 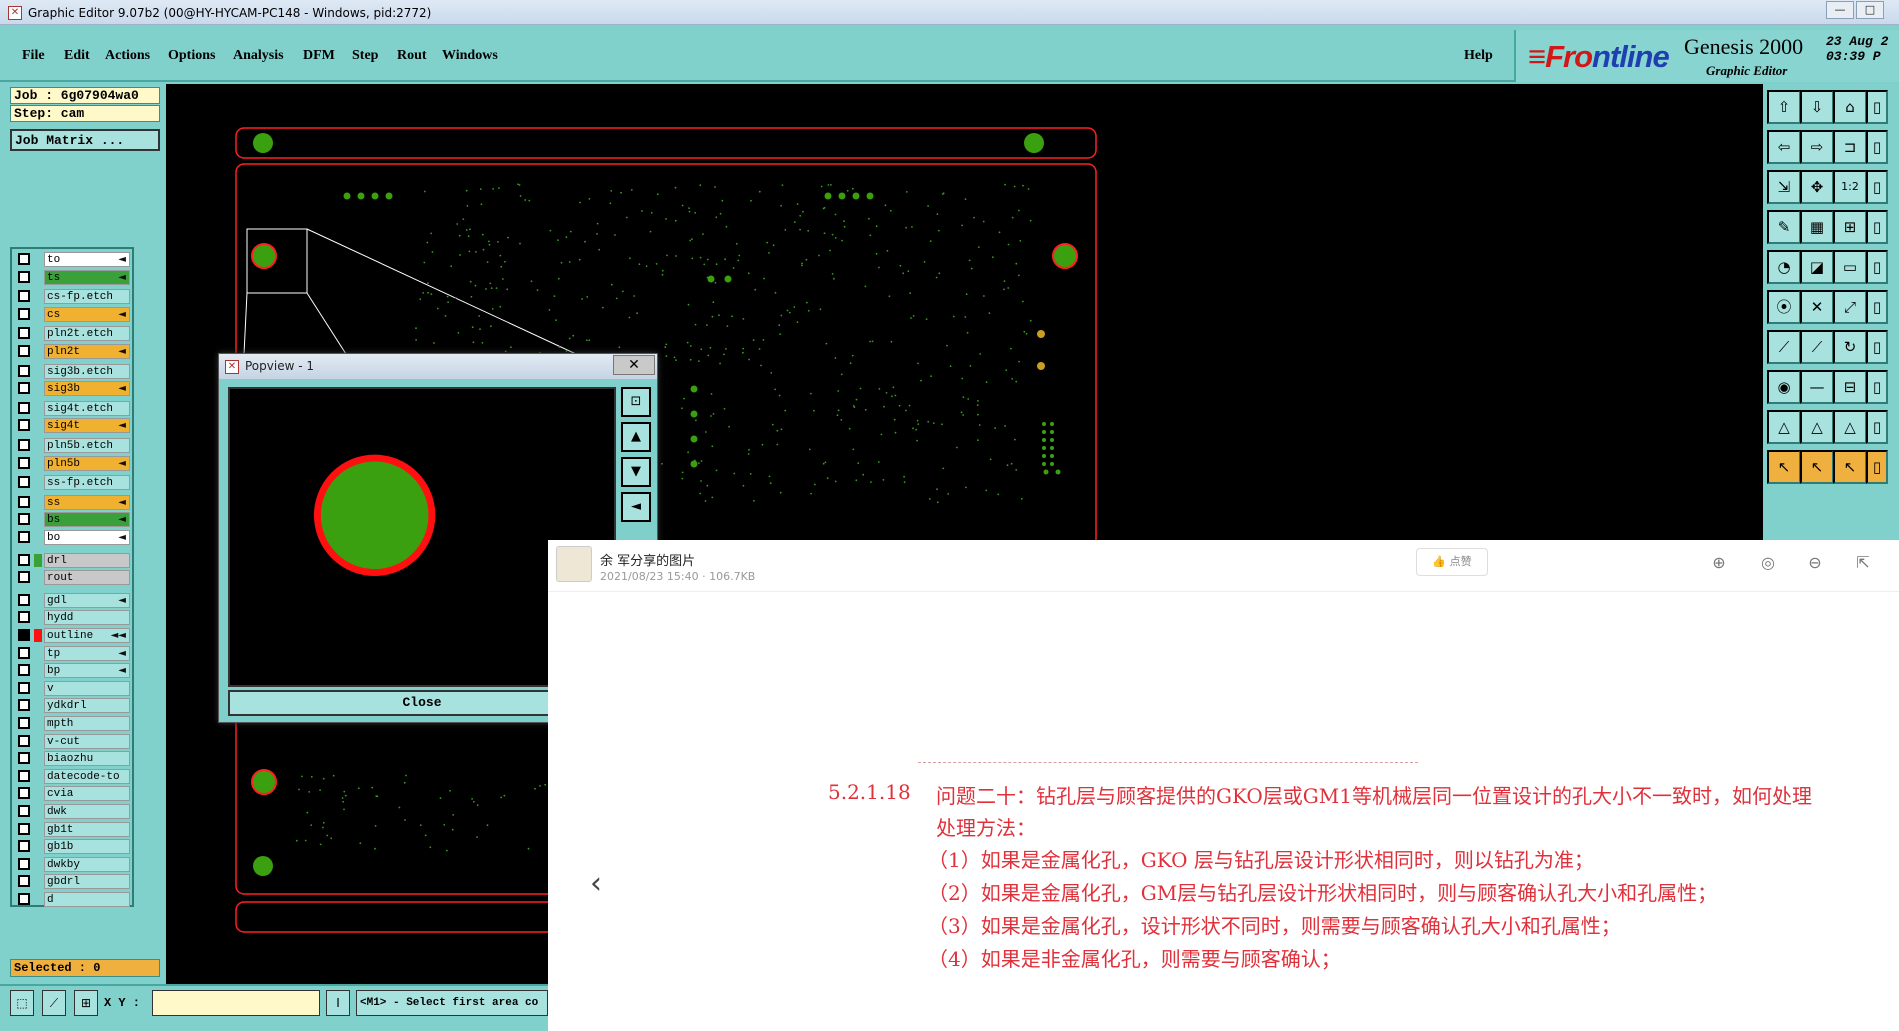 What do you see at coordinates (634, 365) in the screenshot?
I see `popview-close-icon: ✕` at bounding box center [634, 365].